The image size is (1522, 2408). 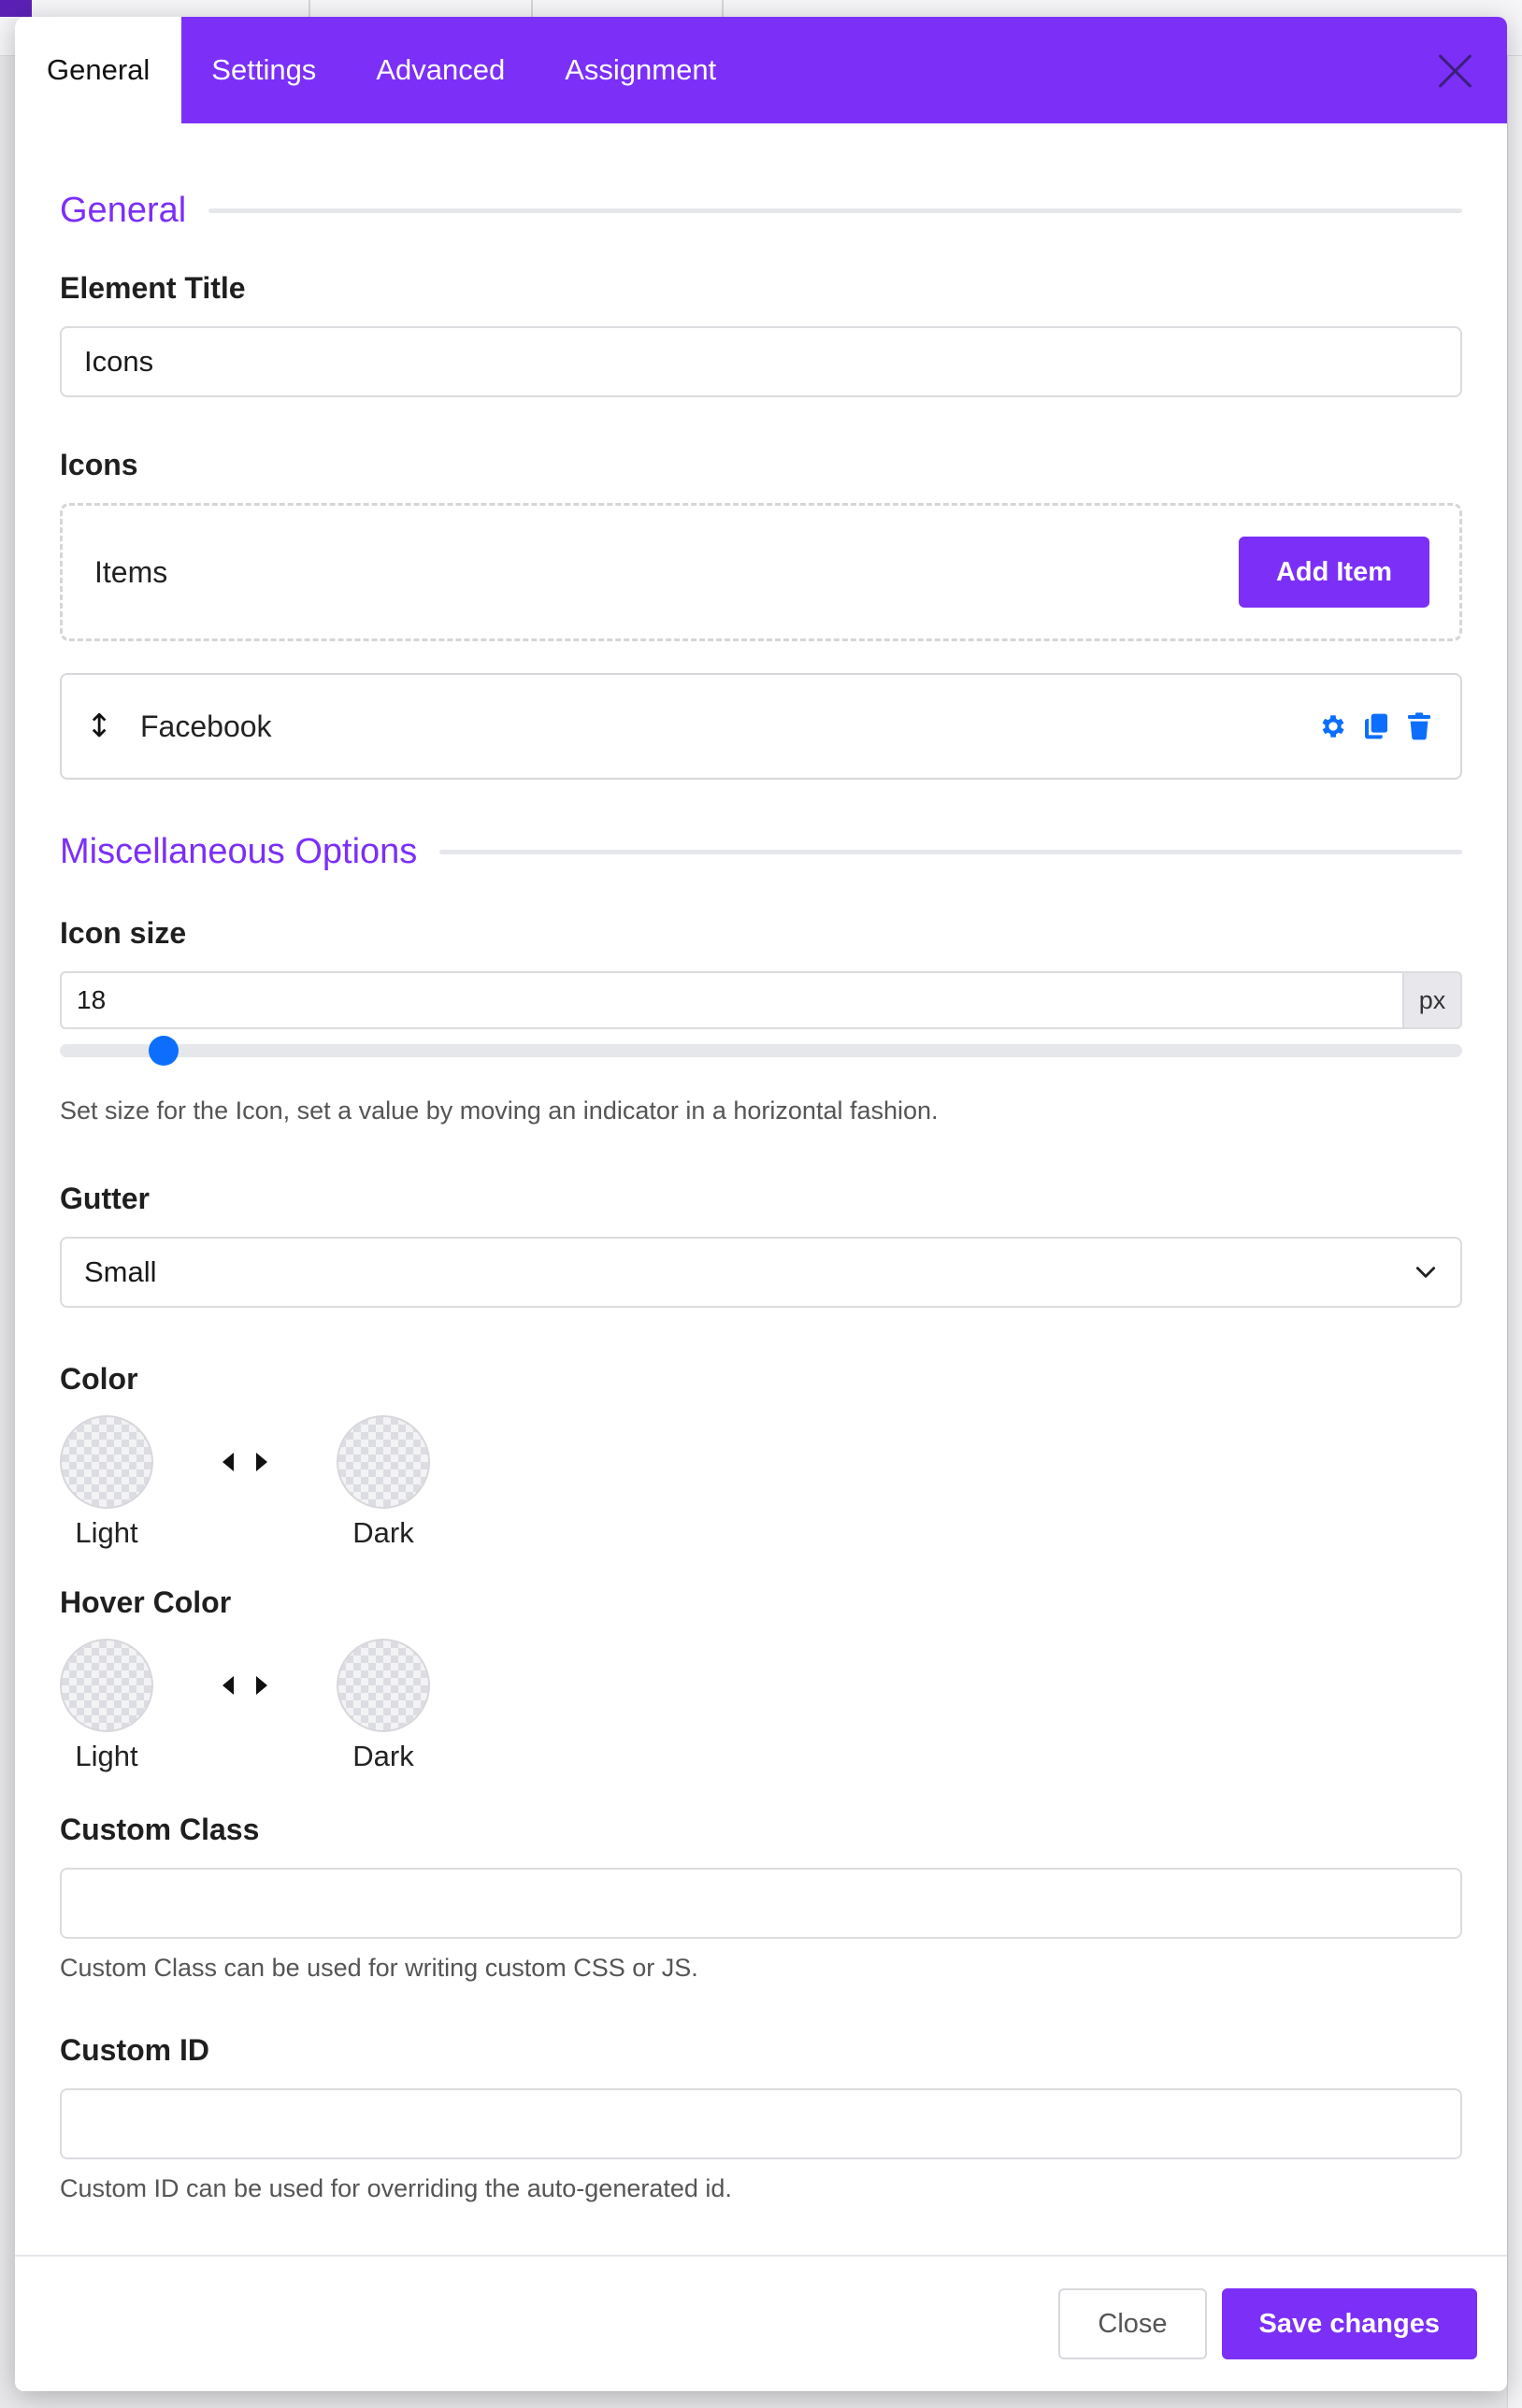 I want to click on drag-handle-icon: ↕, so click(x=103, y=726).